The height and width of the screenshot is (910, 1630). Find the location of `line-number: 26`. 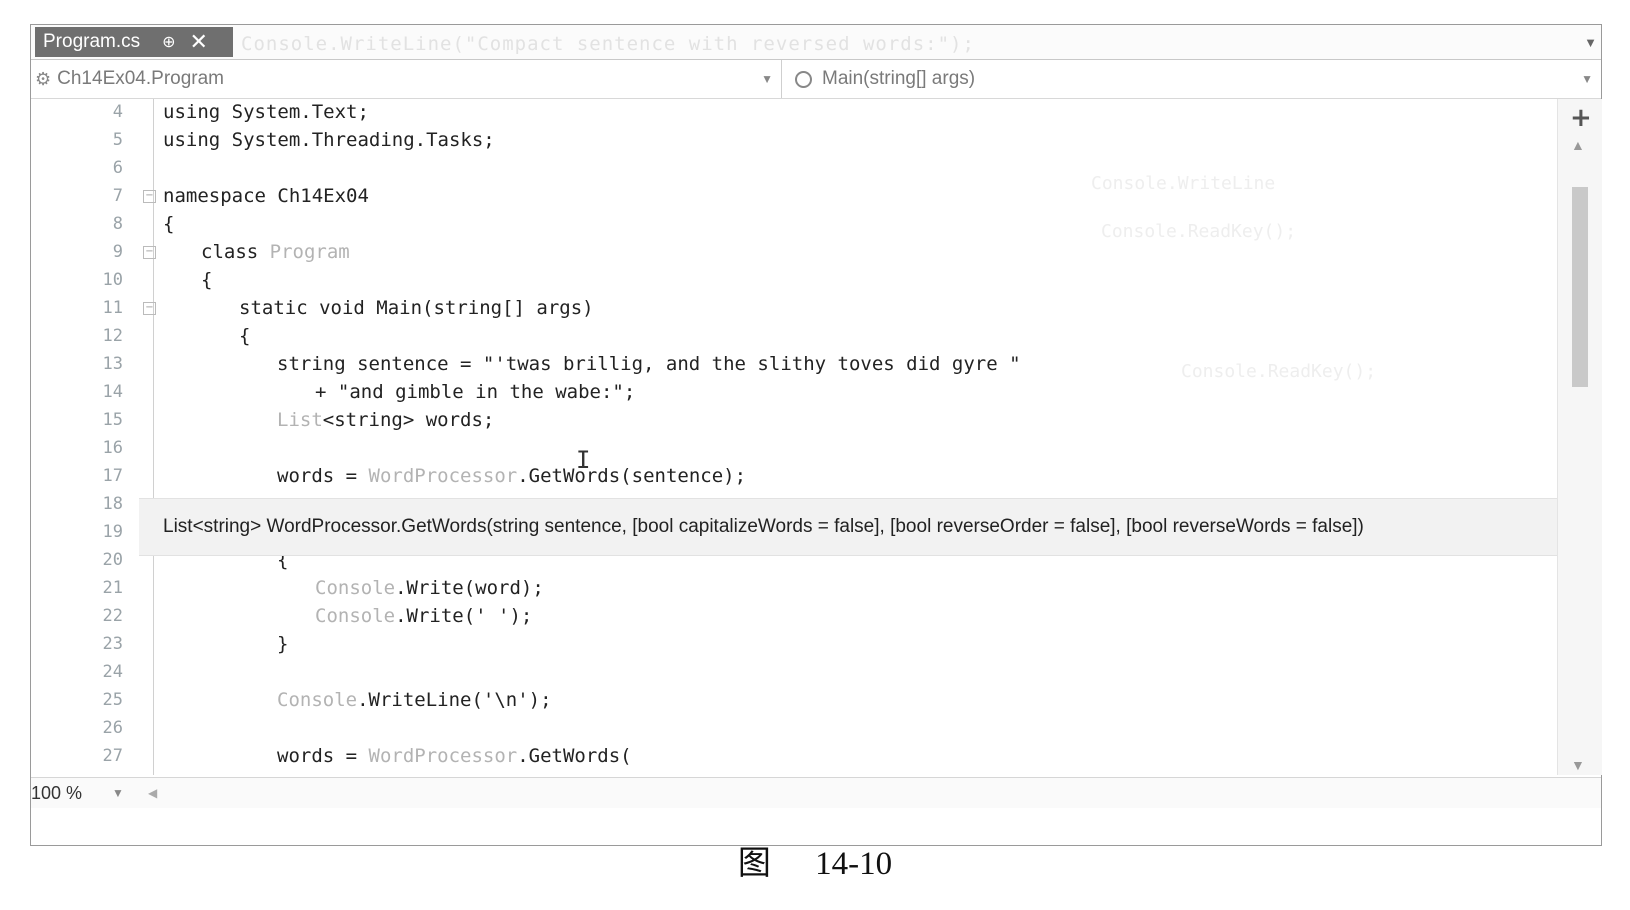

line-number: 26 is located at coordinates (112, 728).